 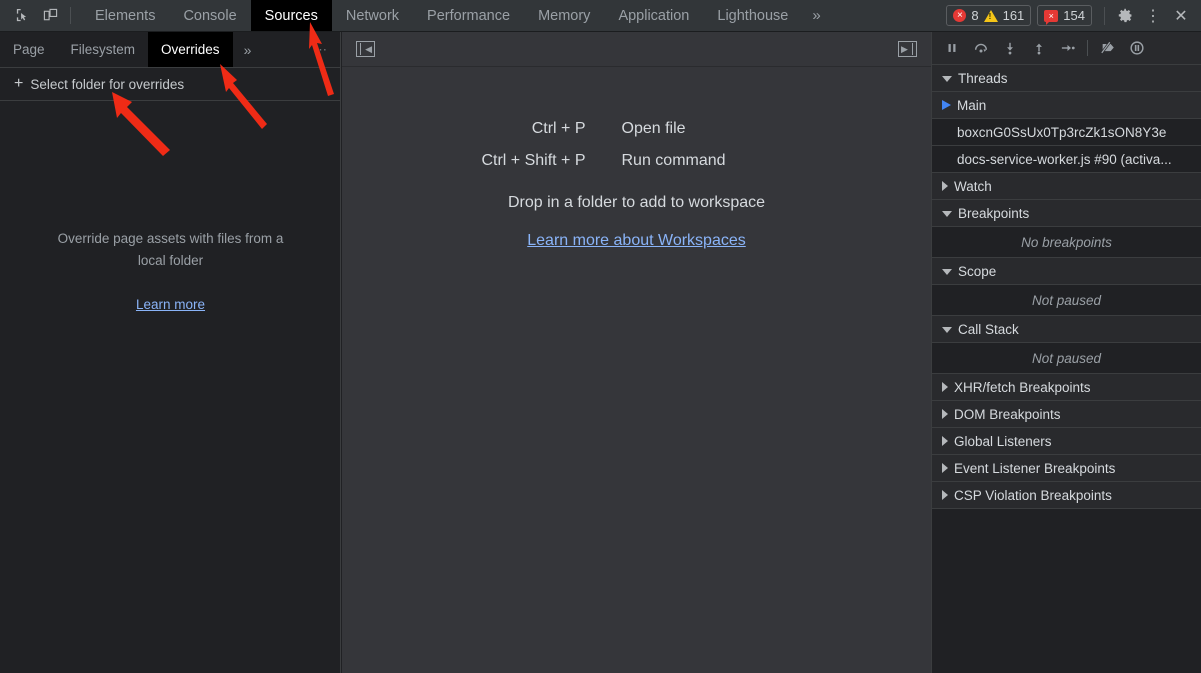 I want to click on deactivate-breakpoints-button, so click(x=1107, y=48).